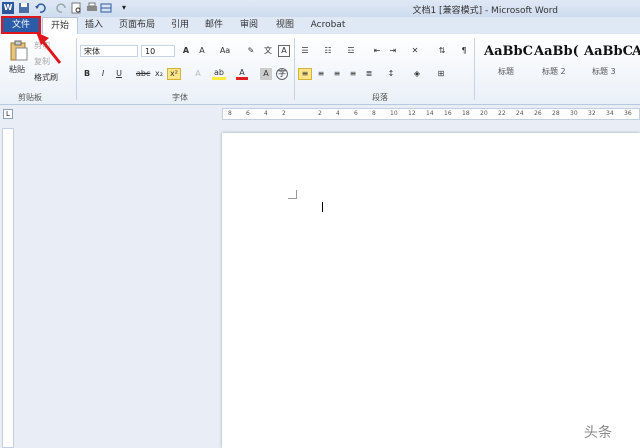 The width and height of the screenshot is (640, 448). What do you see at coordinates (464, 51) in the screenshot?
I see `show-marks-icon: ¶` at bounding box center [464, 51].